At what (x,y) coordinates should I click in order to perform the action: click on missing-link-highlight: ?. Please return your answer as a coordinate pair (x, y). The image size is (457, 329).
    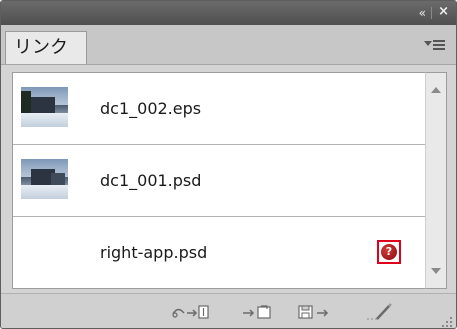
    Looking at the image, I should click on (389, 252).